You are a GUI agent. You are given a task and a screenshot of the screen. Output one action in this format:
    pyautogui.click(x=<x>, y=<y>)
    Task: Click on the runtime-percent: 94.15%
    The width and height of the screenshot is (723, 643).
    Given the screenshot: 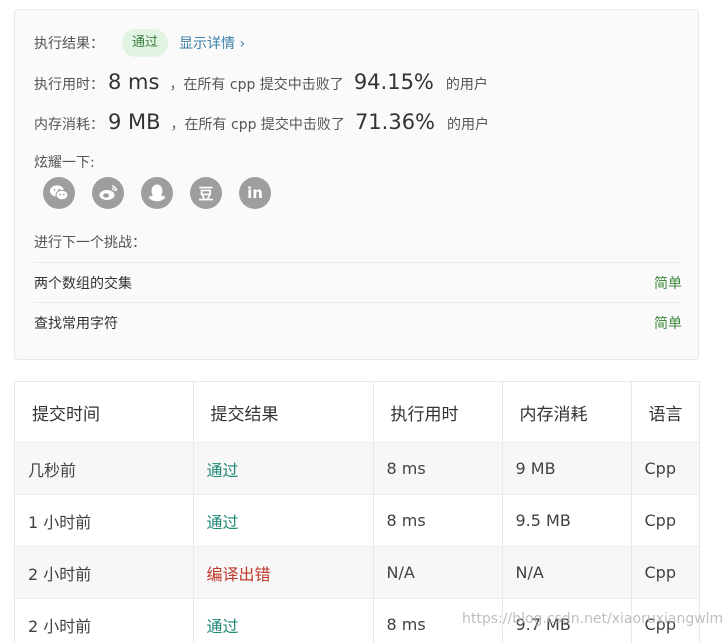 What is the action you would take?
    pyautogui.click(x=393, y=82)
    